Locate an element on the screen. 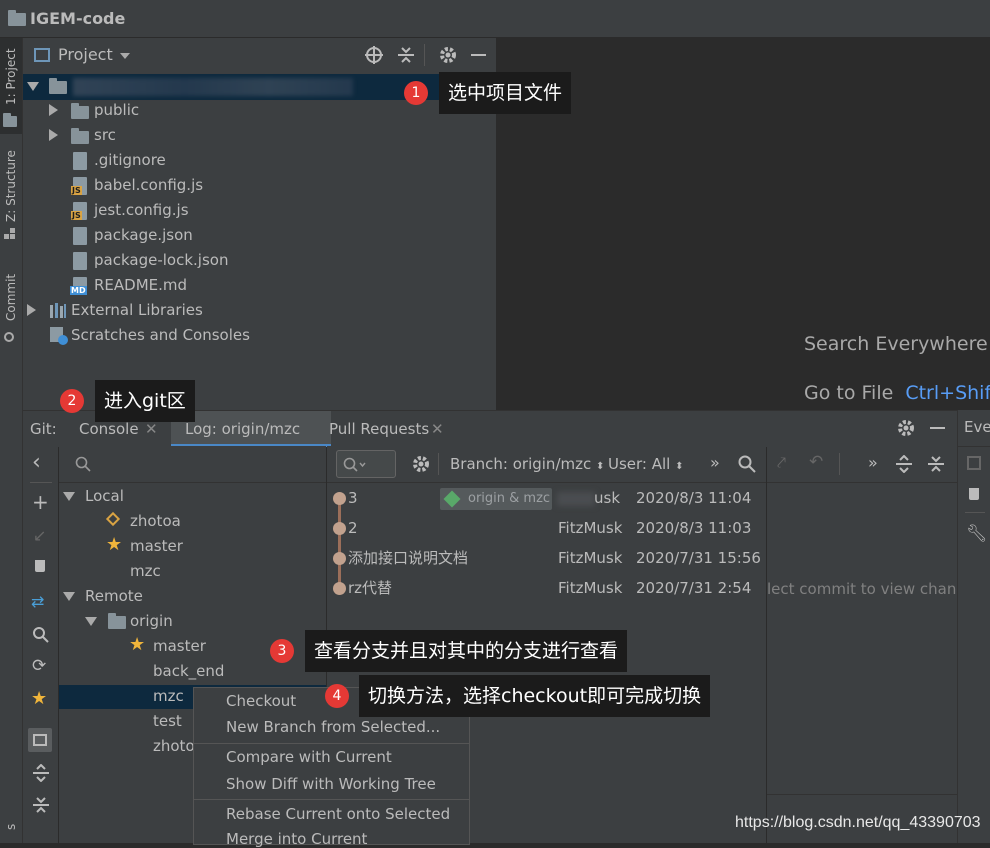 The height and width of the screenshot is (848, 990). callout-note-4: 切换方法，选择checkout即可完成切换 is located at coordinates (535, 696).